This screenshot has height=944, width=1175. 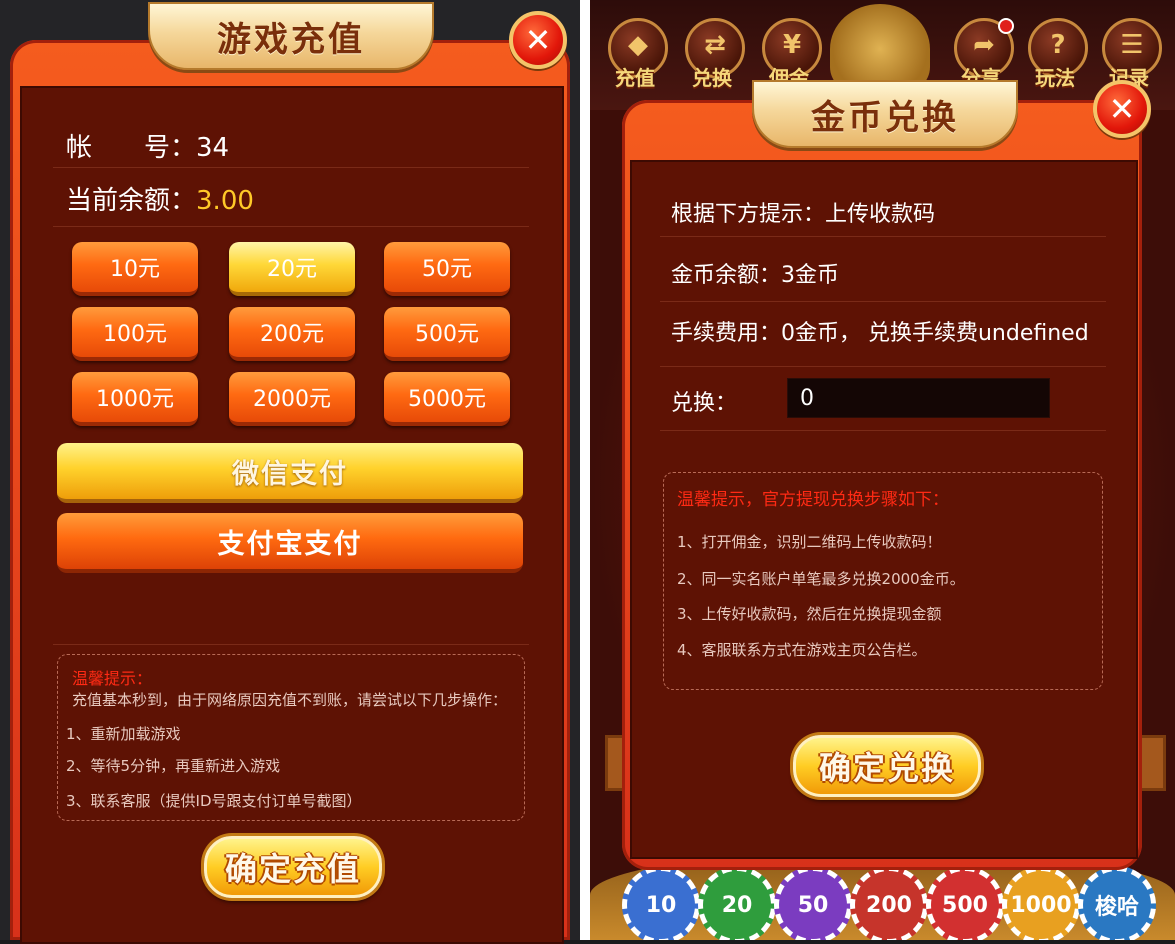 I want to click on help-icon: ?, so click(x=1058, y=45).